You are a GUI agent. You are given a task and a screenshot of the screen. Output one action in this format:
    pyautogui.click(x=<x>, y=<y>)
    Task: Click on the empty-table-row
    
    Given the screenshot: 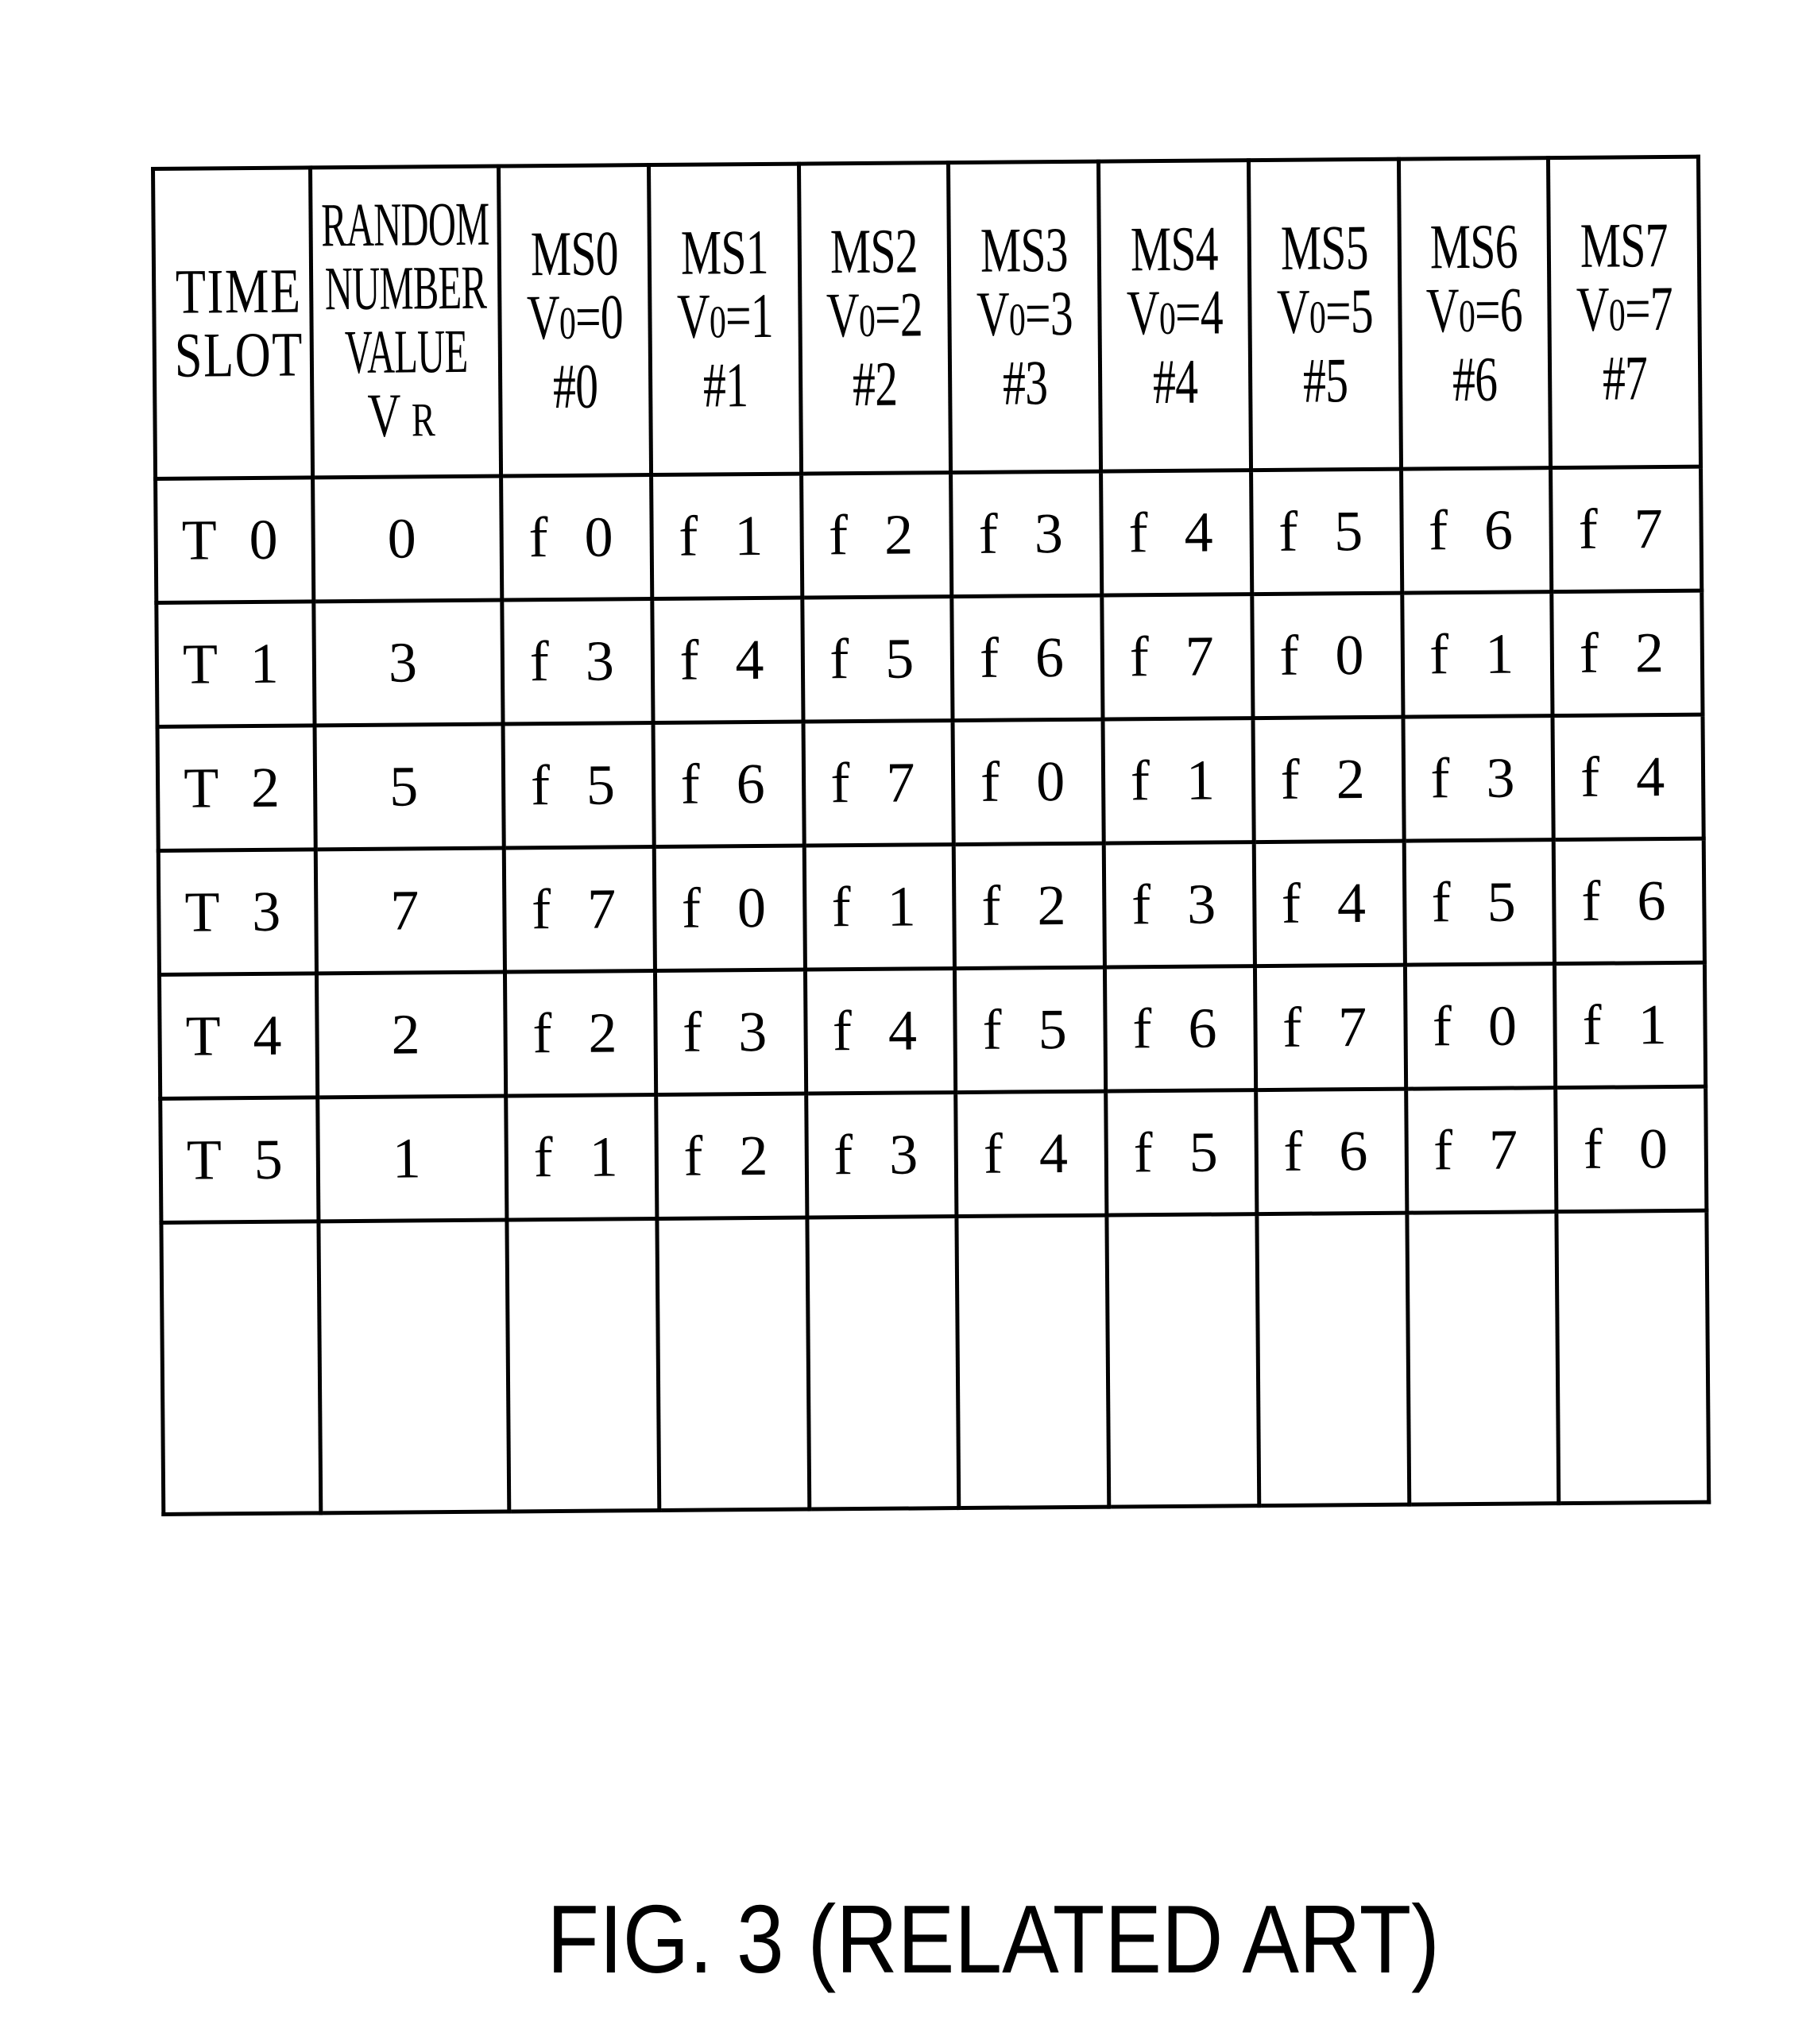 What is the action you would take?
    pyautogui.click(x=935, y=1362)
    